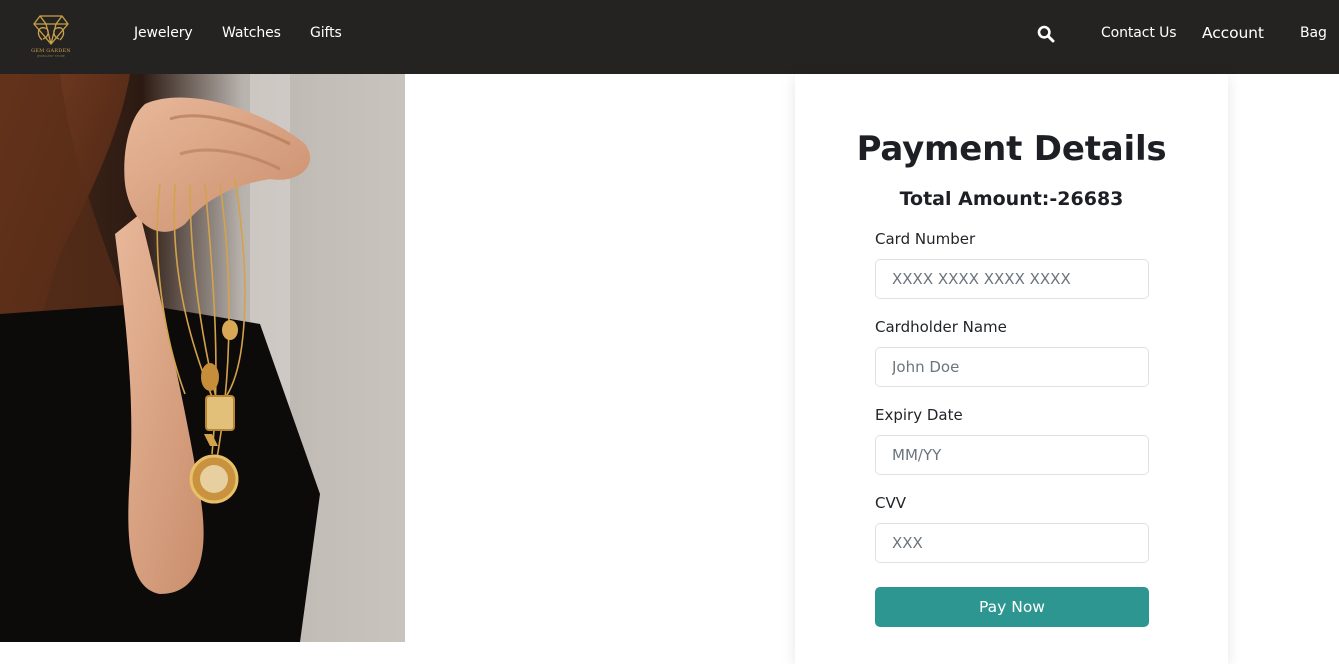 The width and height of the screenshot is (1339, 664). I want to click on nav-link-gifts: Gifts, so click(326, 33).